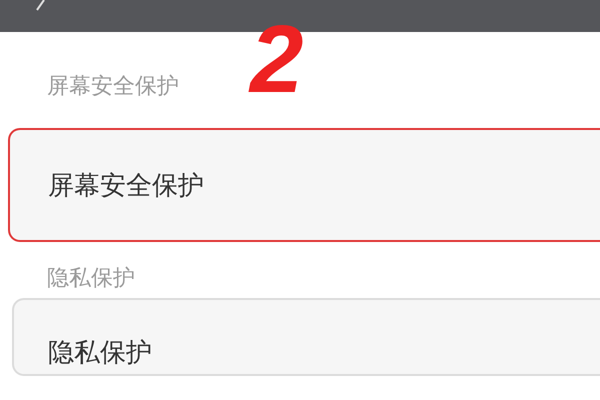  Describe the element at coordinates (113, 86) in the screenshot. I see `section-header: 屏幕安全保护` at that location.